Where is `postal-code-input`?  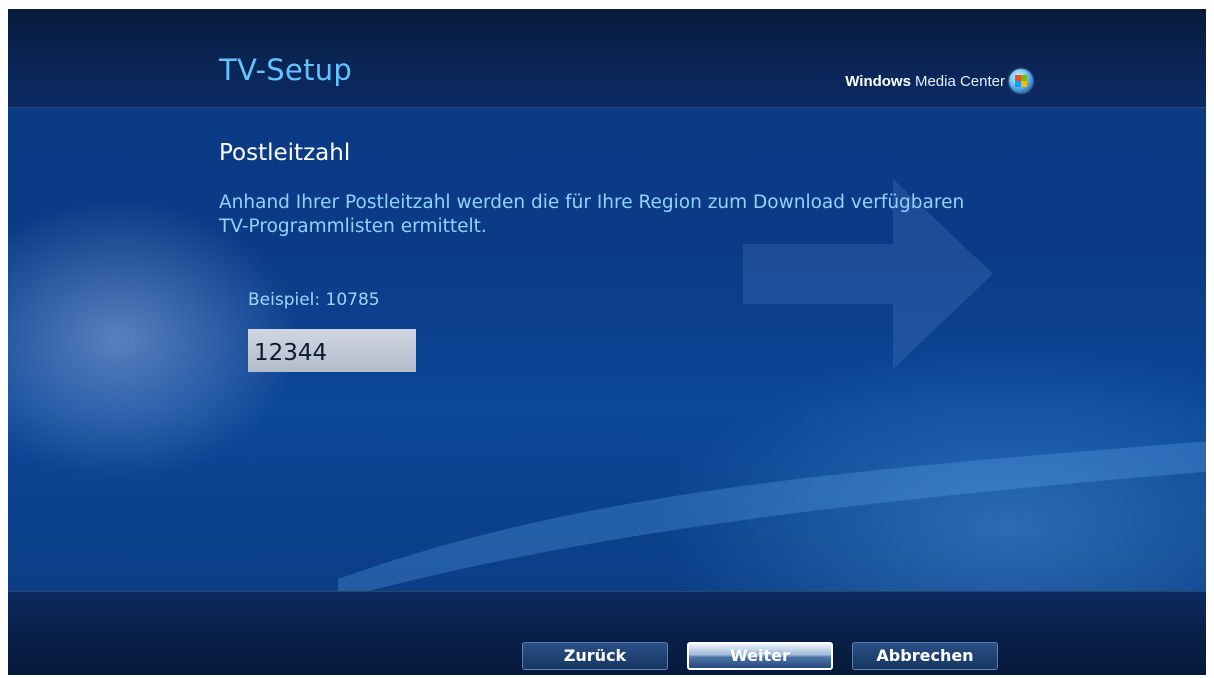
postal-code-input is located at coordinates (332, 350).